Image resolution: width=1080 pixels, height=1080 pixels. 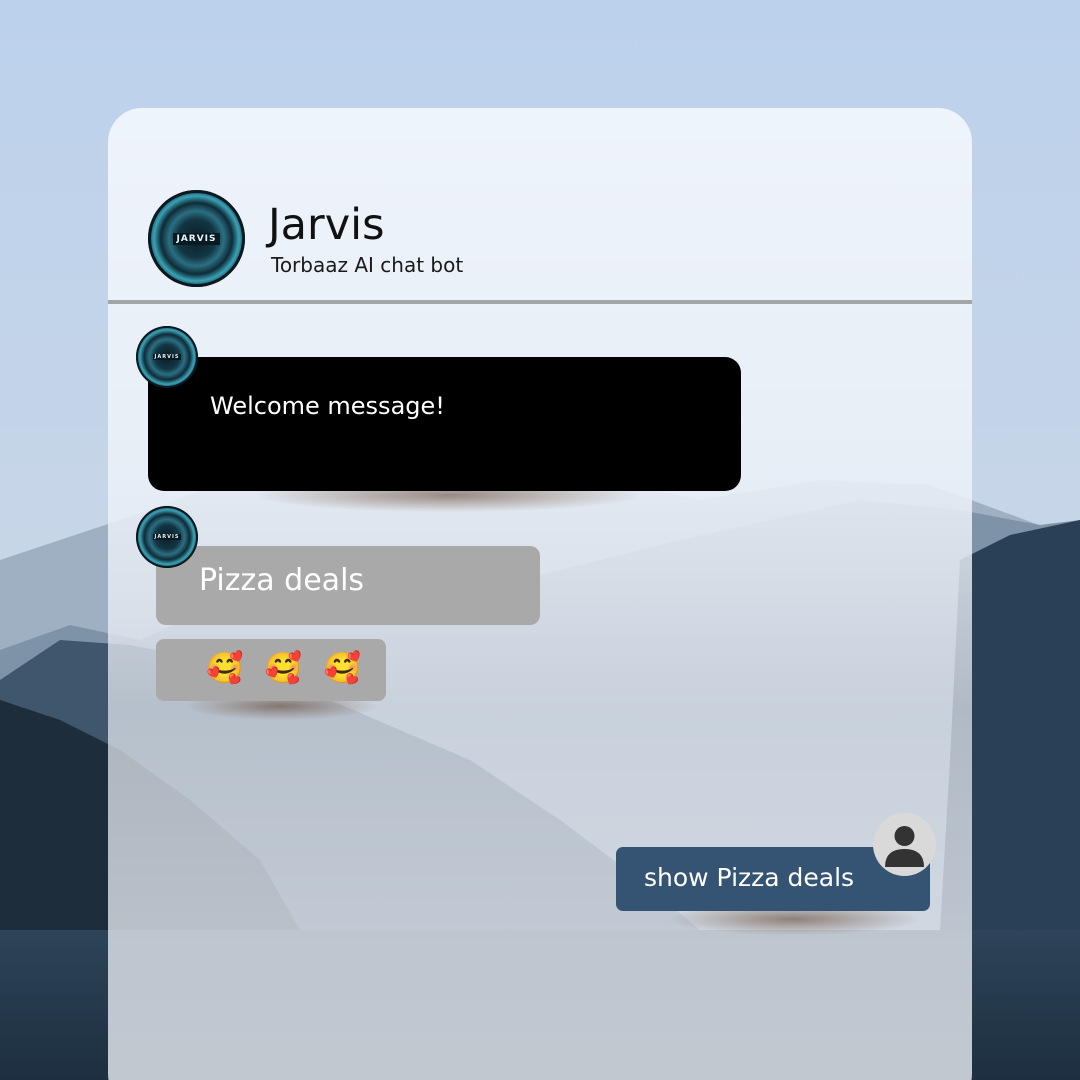 I want to click on bot-name: Jarvis, so click(x=326, y=225).